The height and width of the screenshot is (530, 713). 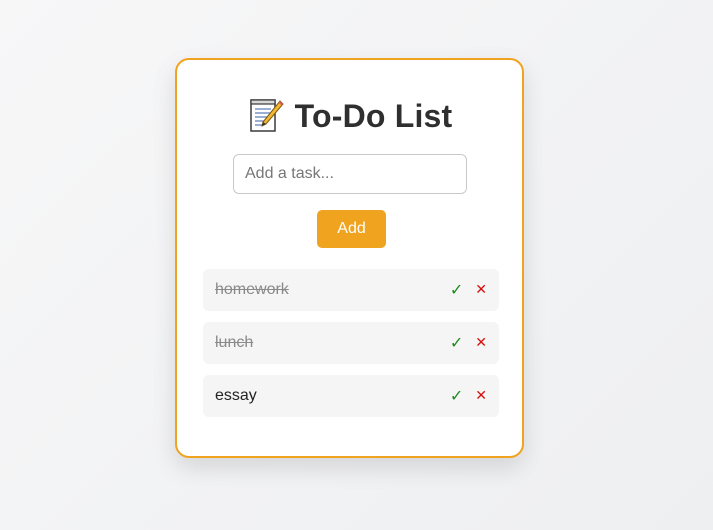 What do you see at coordinates (373, 115) in the screenshot?
I see `page-title: To-Do List` at bounding box center [373, 115].